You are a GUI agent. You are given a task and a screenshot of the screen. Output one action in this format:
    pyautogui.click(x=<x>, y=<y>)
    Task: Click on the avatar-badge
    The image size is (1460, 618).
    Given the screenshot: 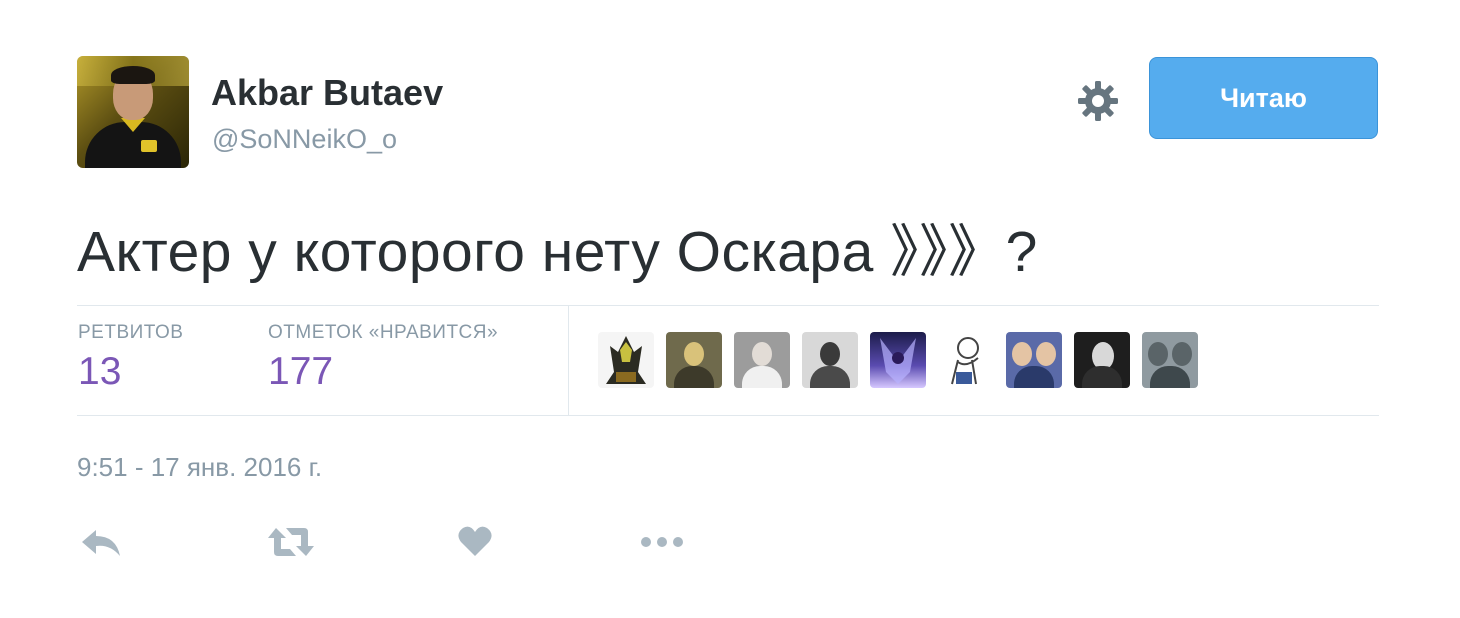 What is the action you would take?
    pyautogui.click(x=149, y=146)
    